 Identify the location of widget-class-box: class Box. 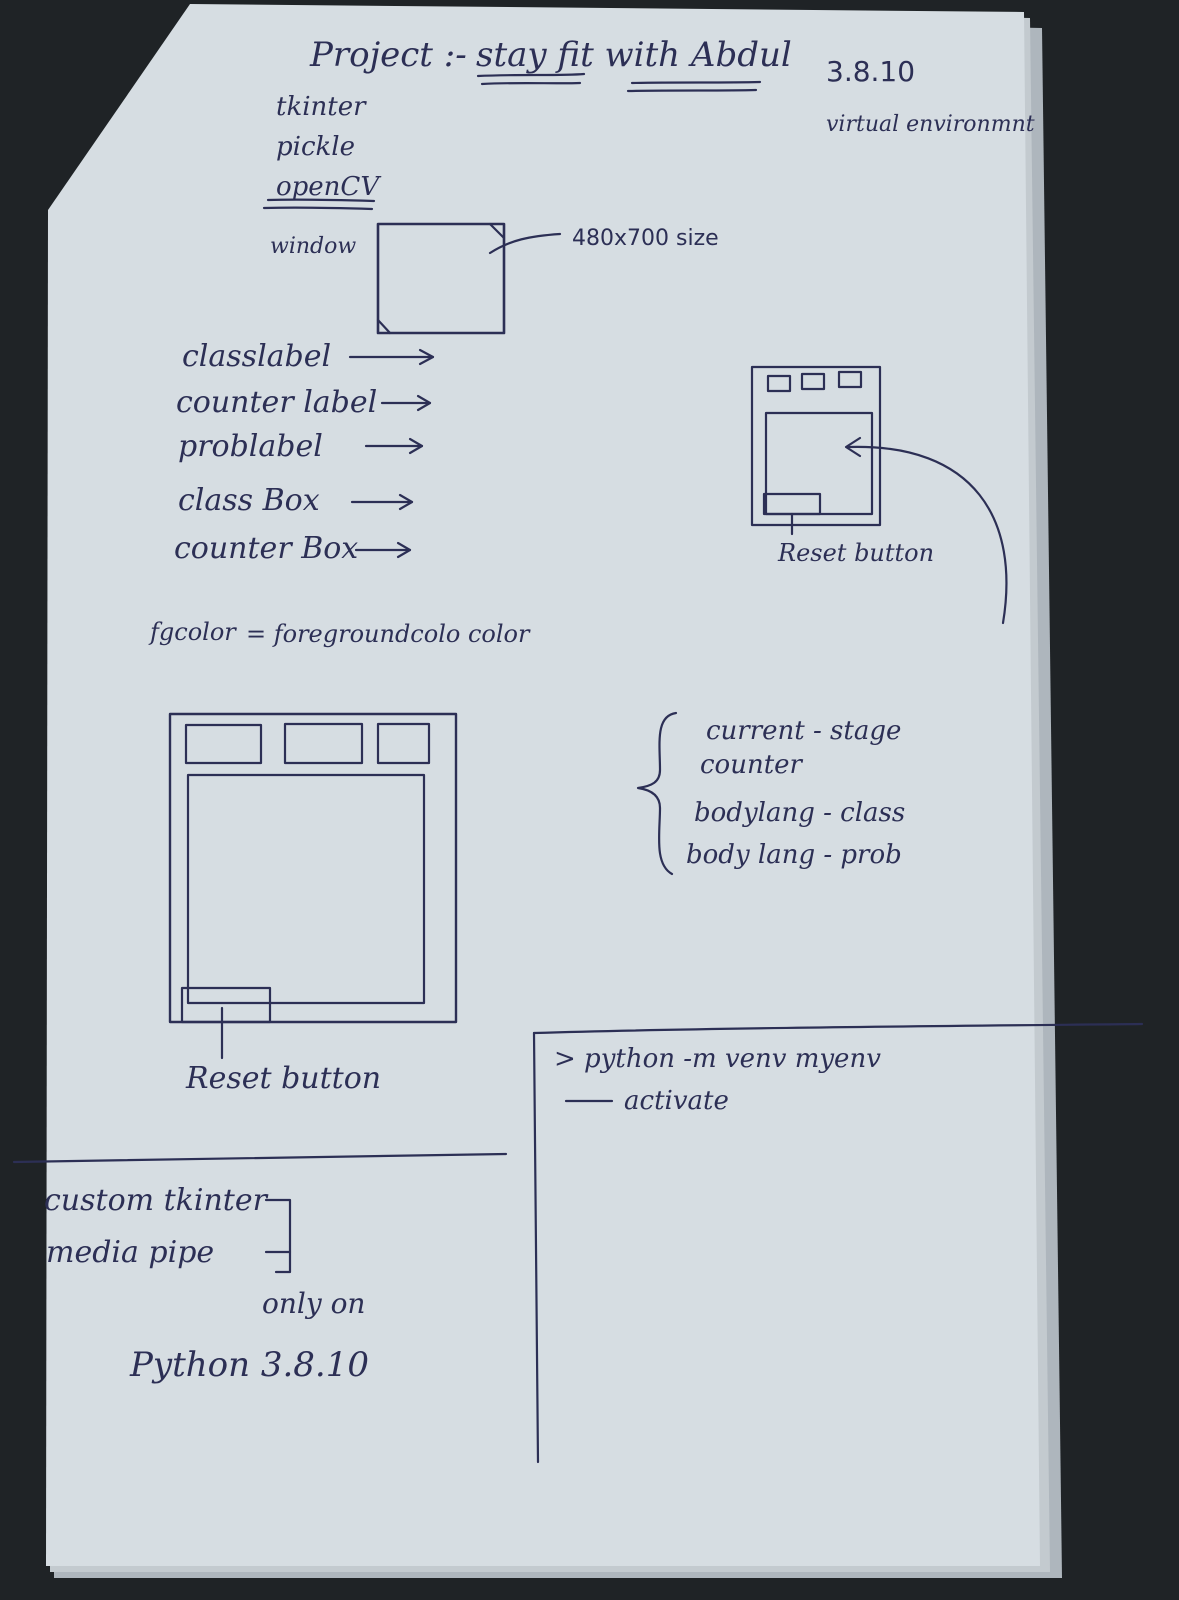
(249, 500).